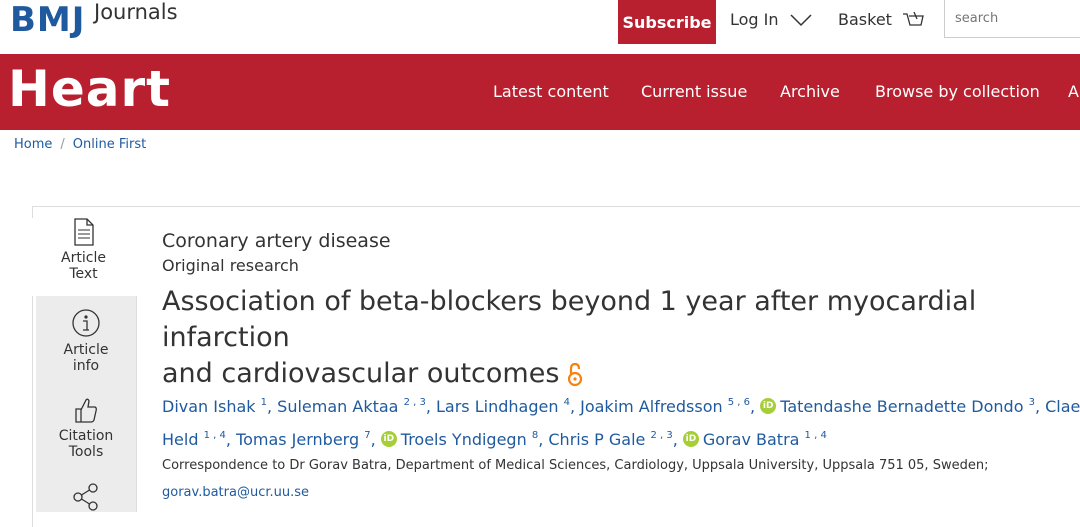  I want to click on author-link: Joakim Alfredsson, so click(651, 406).